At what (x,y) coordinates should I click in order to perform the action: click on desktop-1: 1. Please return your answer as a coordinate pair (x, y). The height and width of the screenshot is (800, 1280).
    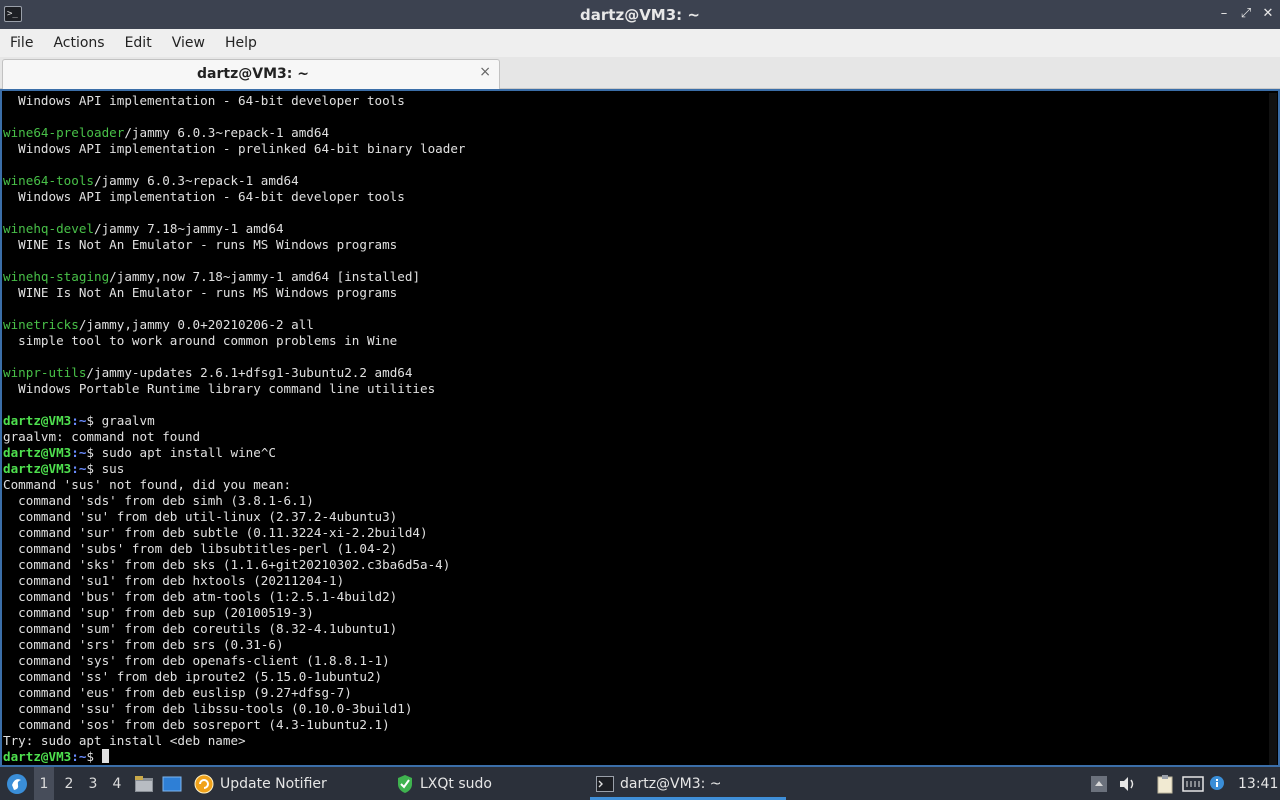
    Looking at the image, I should click on (44, 783).